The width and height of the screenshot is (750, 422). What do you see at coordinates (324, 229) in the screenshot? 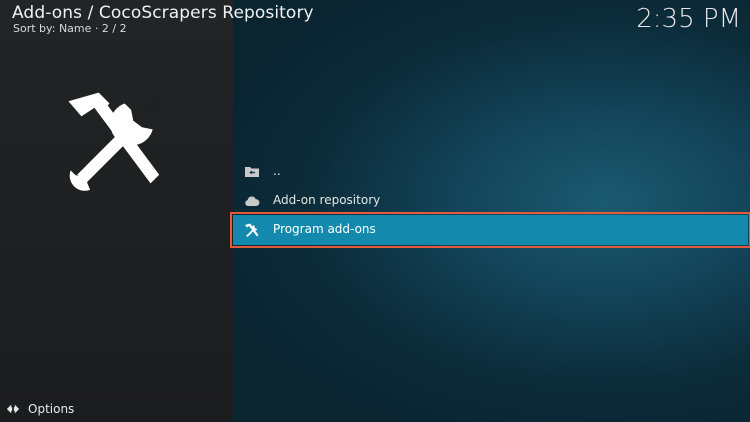
I see `list-item-label: Program add-ons` at bounding box center [324, 229].